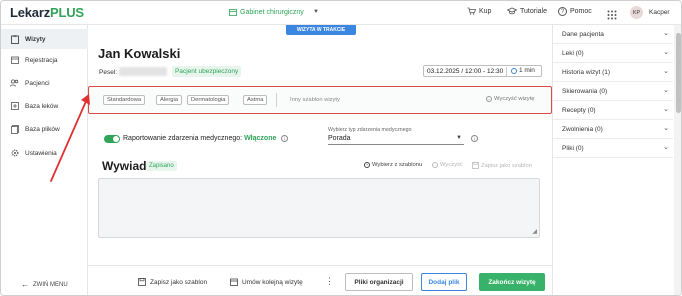 The height and width of the screenshot is (296, 682). I want to click on sidebar-item-pacjenci: Pacjenci, so click(44, 83).